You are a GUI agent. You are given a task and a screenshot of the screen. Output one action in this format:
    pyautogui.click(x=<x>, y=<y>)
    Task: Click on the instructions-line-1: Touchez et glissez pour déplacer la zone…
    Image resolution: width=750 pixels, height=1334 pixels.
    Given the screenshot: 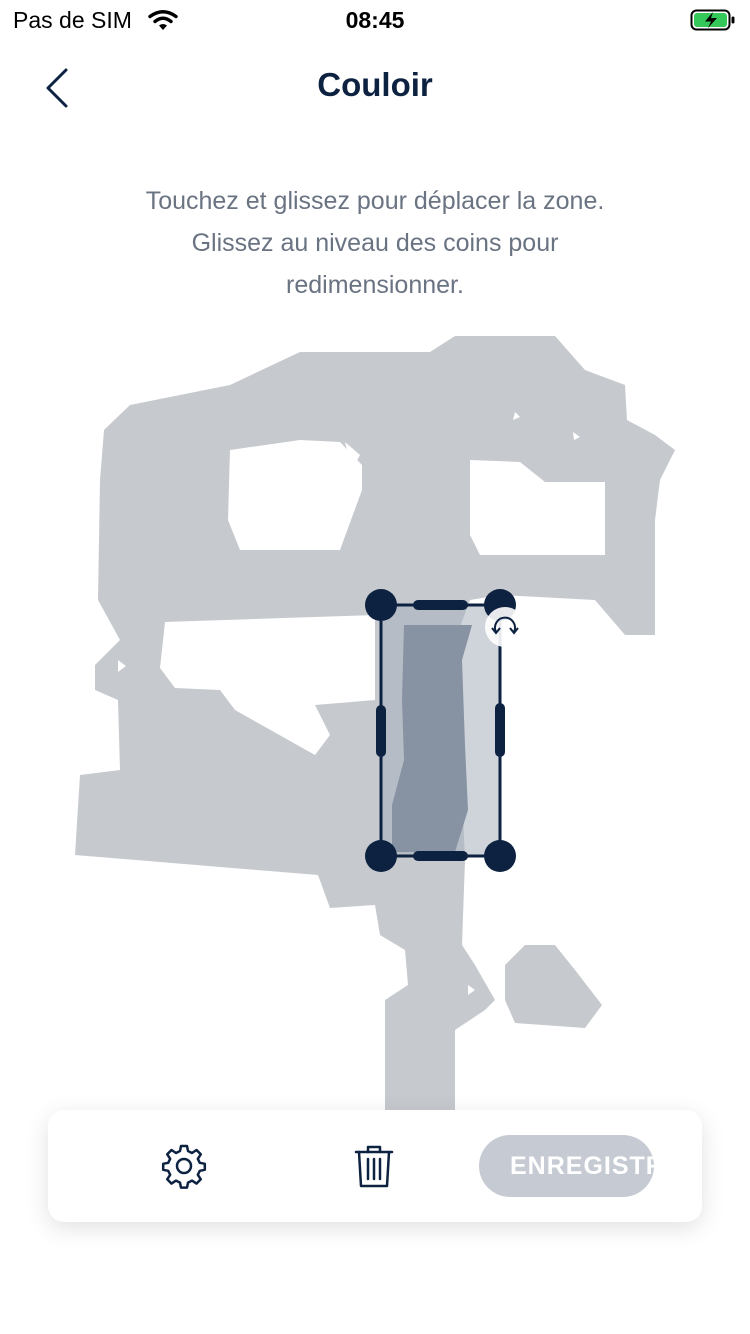 What is the action you would take?
    pyautogui.click(x=375, y=201)
    